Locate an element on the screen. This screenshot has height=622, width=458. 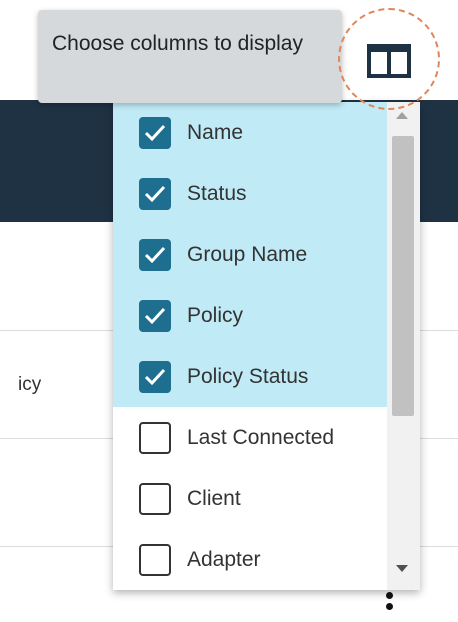
scroll-up-arrow-icon is located at coordinates (402, 115).